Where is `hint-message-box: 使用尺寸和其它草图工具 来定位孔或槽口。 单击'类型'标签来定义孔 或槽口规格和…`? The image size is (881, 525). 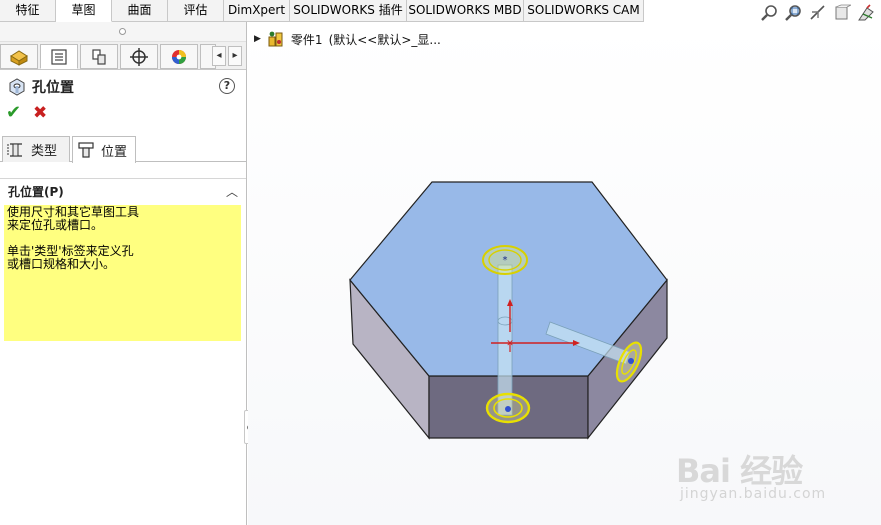 hint-message-box: 使用尺寸和其它草图工具 来定位孔或槽口。 单击'类型'标签来定义孔 或槽口规格和… is located at coordinates (122, 273).